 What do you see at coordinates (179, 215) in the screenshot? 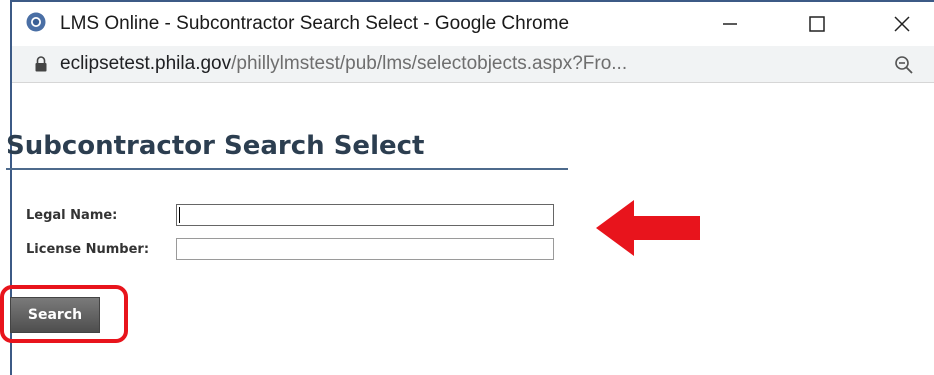
I see `text-caret` at bounding box center [179, 215].